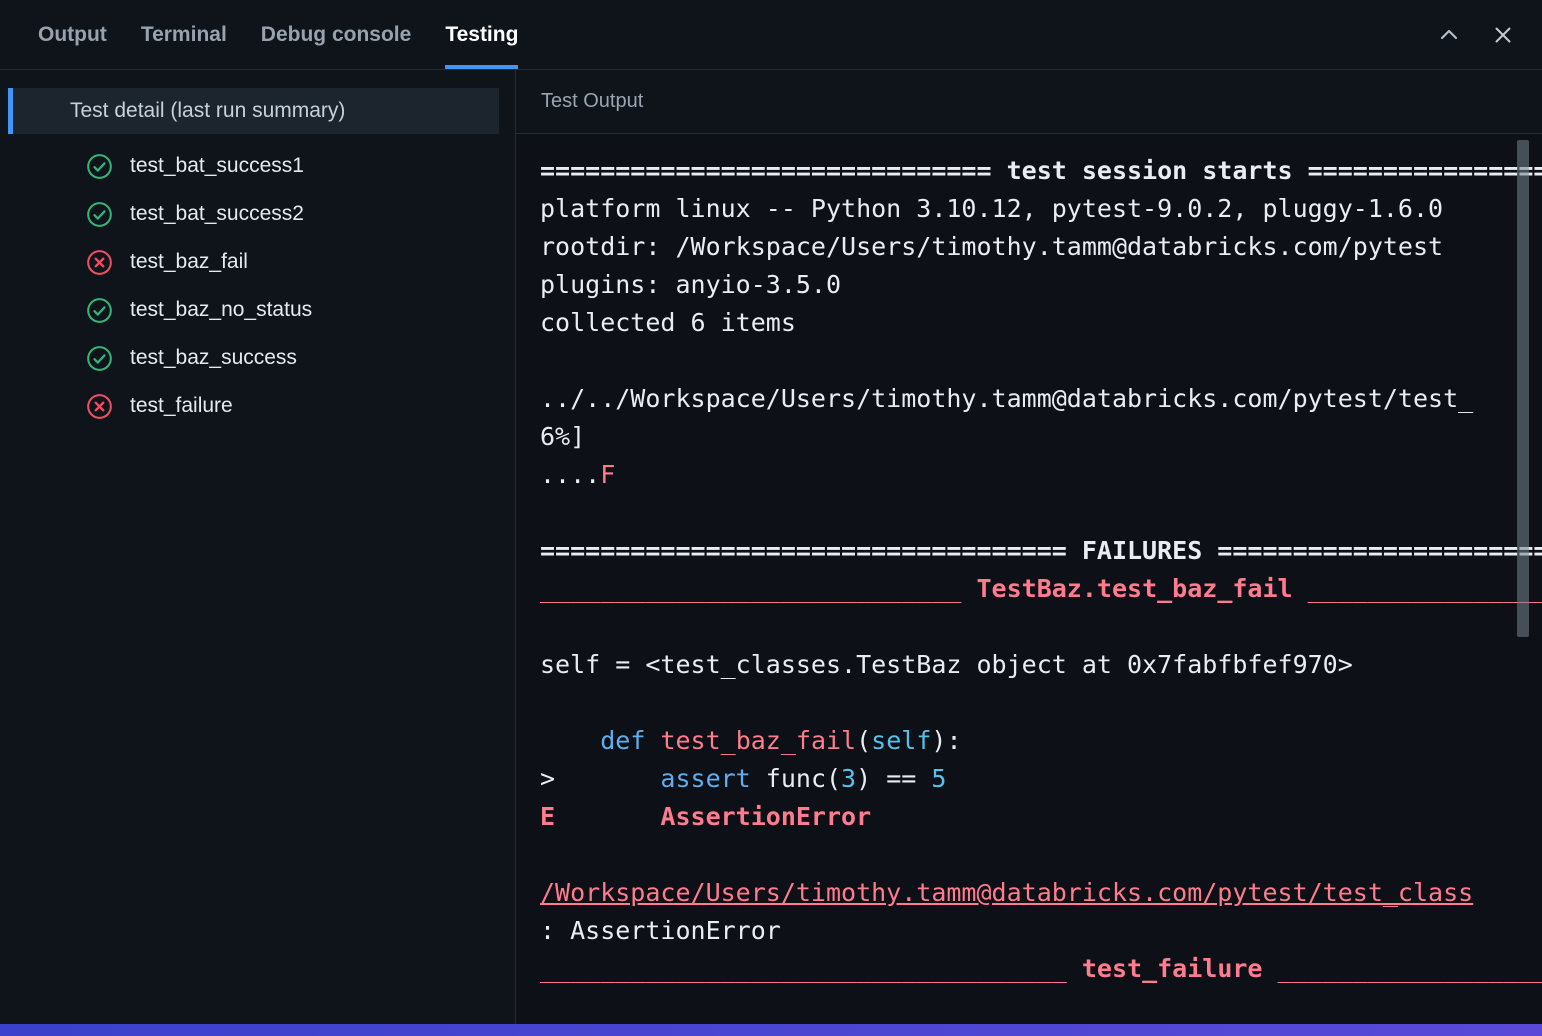 The image size is (1542, 1036). I want to click on terminal-line: : AssertionError, so click(1041, 931).